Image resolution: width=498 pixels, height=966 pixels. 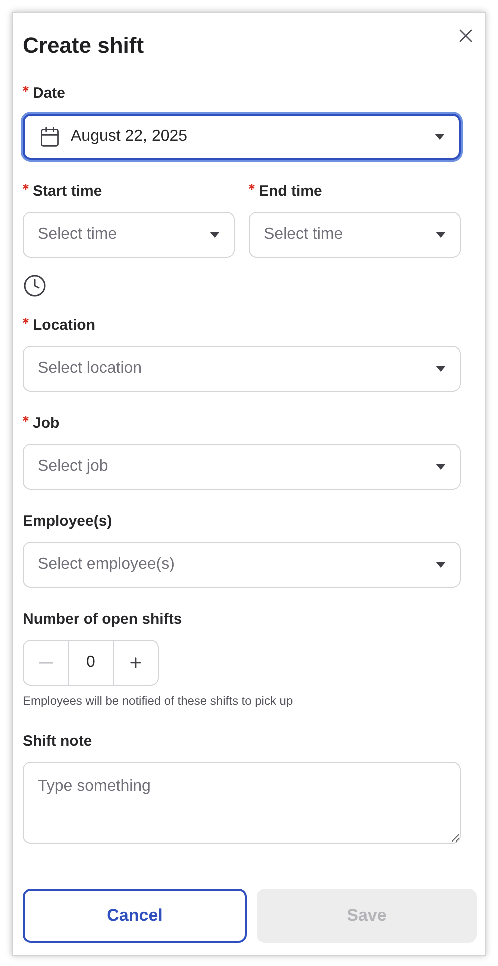 I want to click on minus-icon, so click(x=45, y=663).